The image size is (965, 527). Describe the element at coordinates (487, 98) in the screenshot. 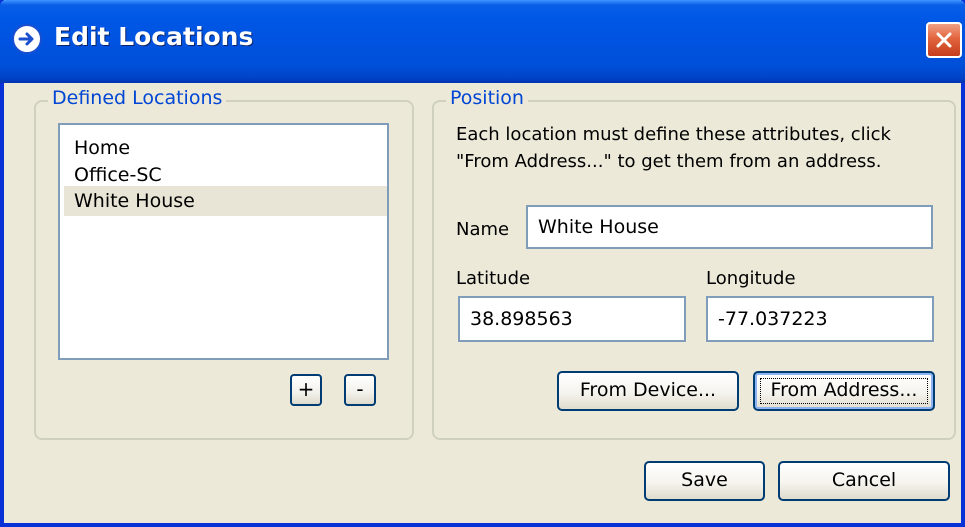

I see `position-label: Position` at that location.